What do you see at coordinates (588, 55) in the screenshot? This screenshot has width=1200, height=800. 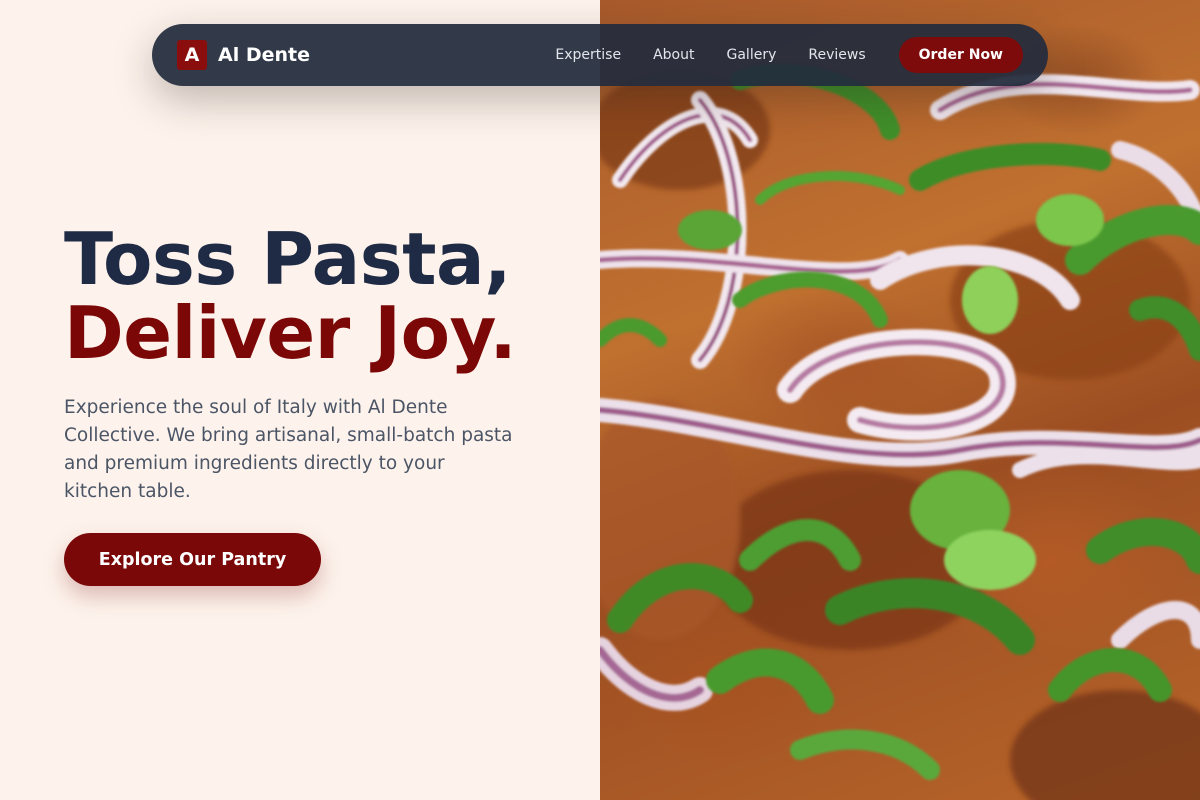 I see `nav-link-expertise: Expertise` at bounding box center [588, 55].